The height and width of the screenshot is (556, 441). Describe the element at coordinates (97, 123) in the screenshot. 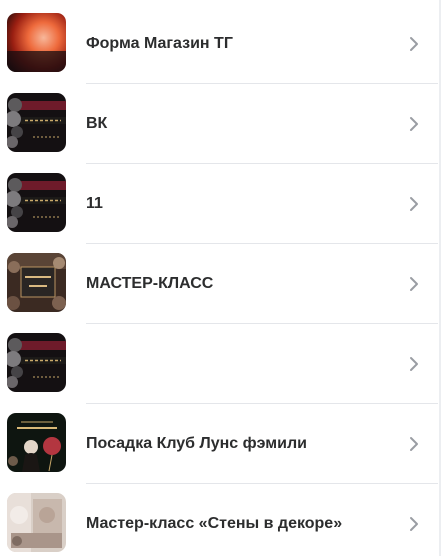

I see `list-item-label: ВК` at that location.